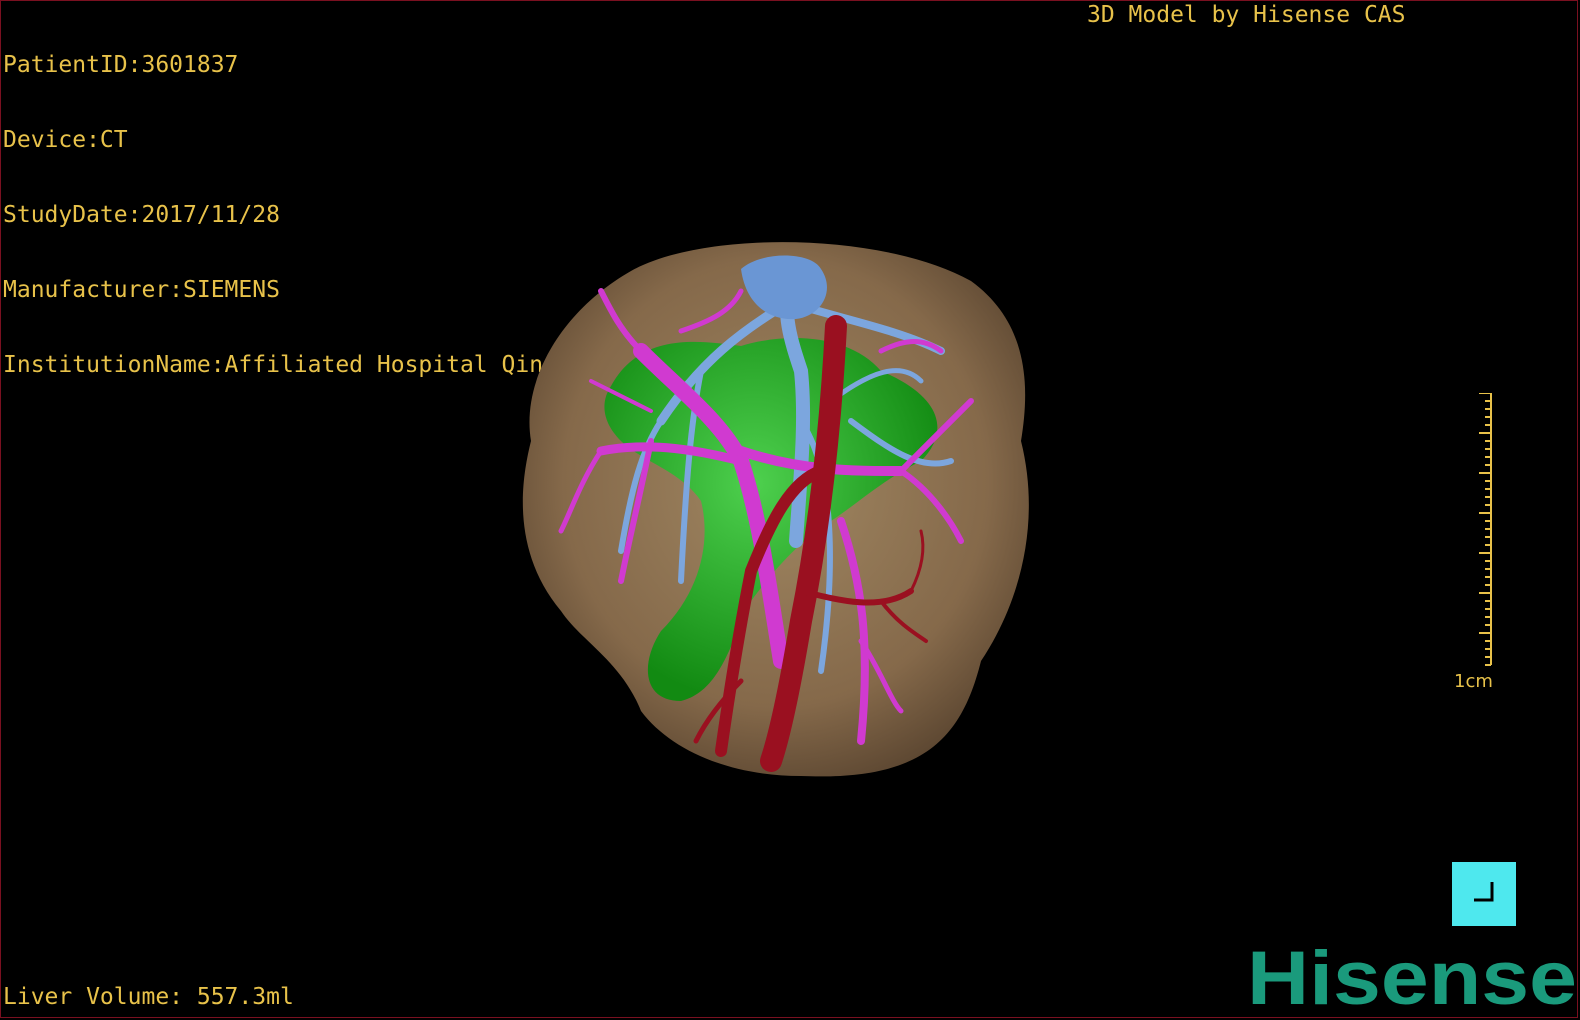 The image size is (1580, 1020). I want to click on hisense-logo-text: Hisense, so click(1412, 976).